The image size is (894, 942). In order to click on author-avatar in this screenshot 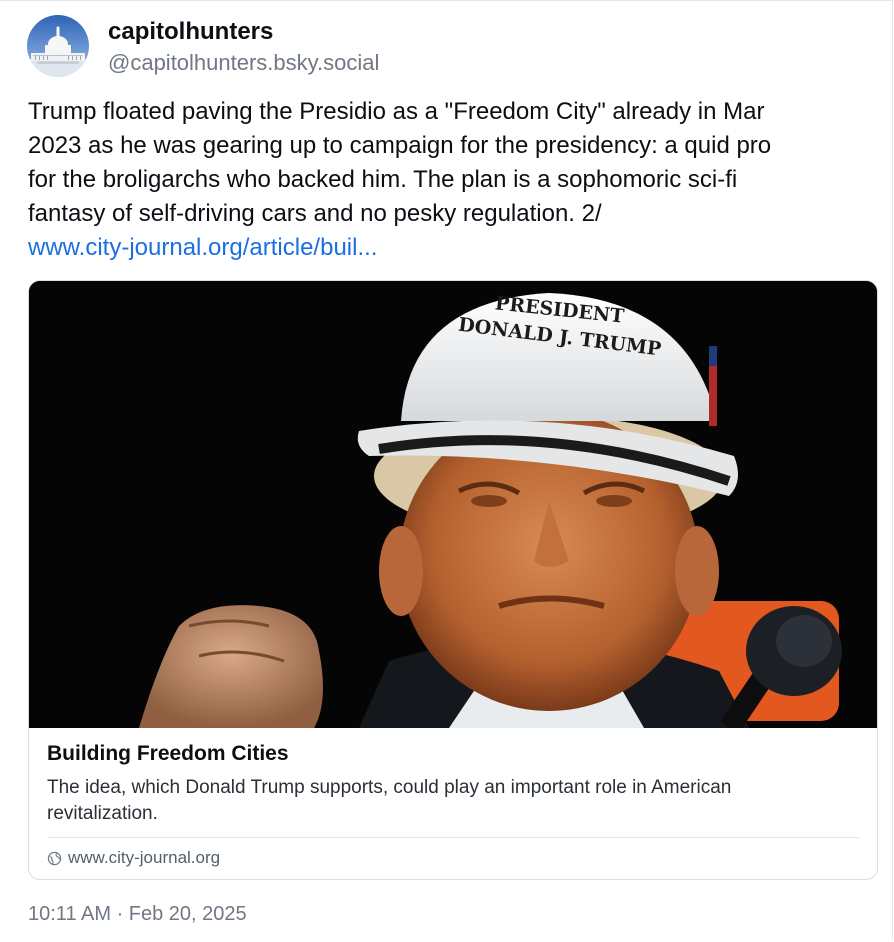, I will do `click(58, 46)`.